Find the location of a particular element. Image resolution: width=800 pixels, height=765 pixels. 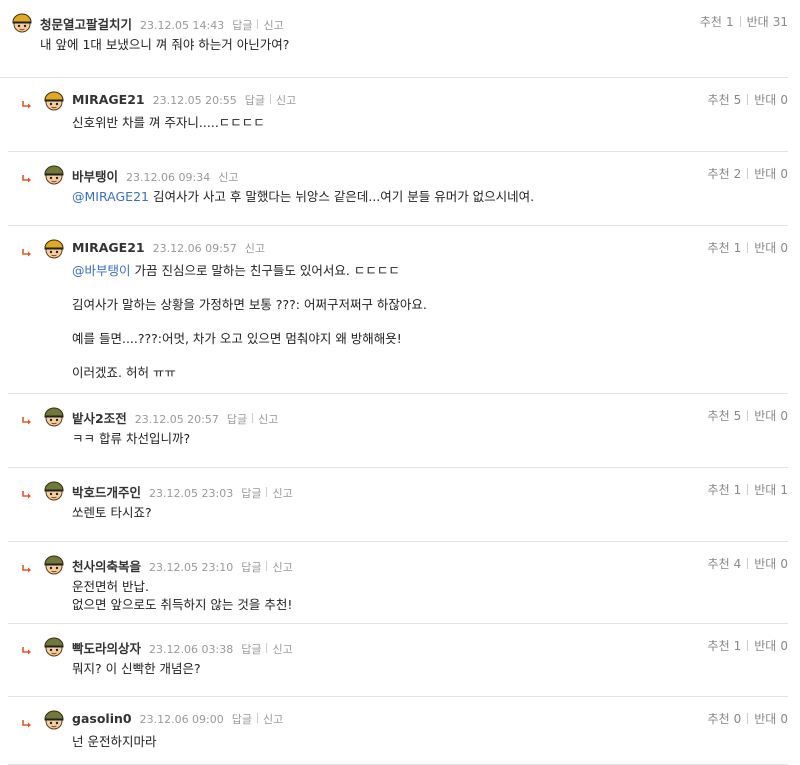

comment-header: 바부탱이 23.12.06 09:34 신고 is located at coordinates (155, 175).